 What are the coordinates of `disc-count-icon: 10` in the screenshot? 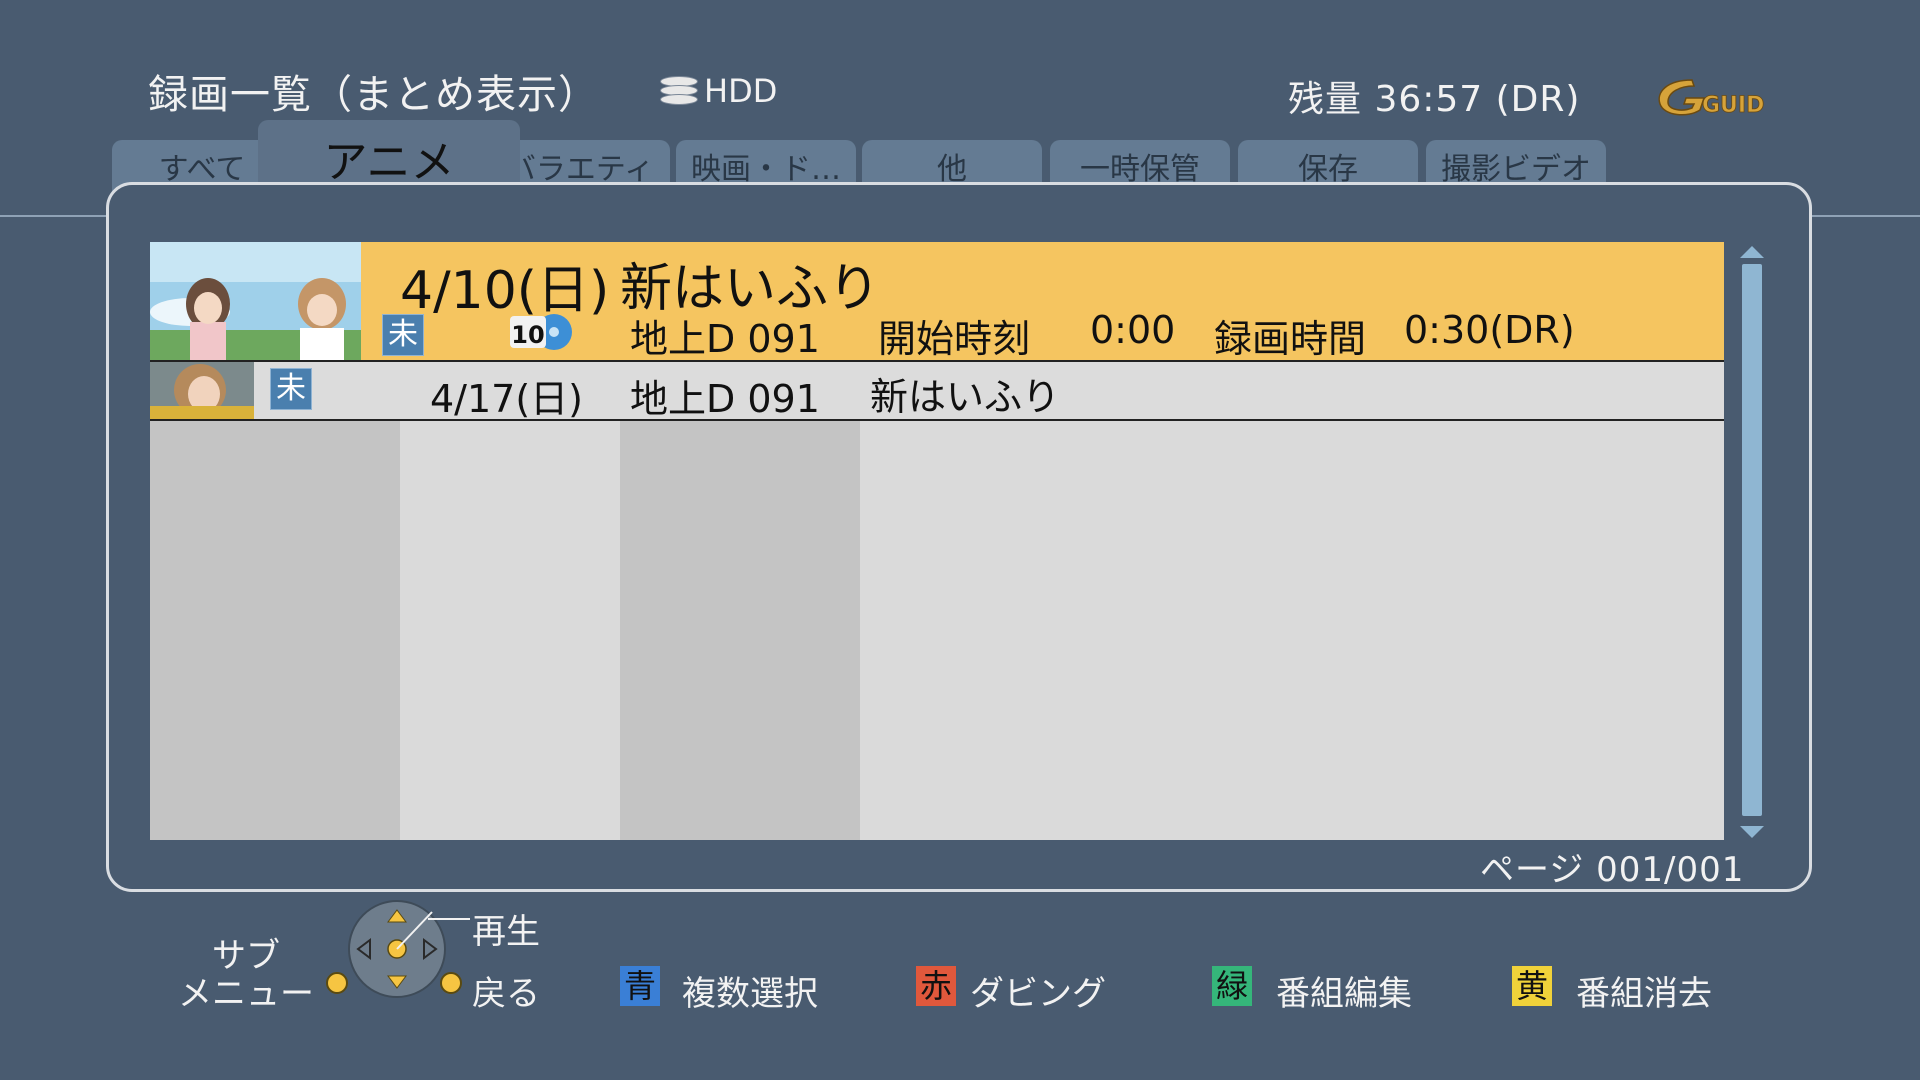 It's located at (541, 332).